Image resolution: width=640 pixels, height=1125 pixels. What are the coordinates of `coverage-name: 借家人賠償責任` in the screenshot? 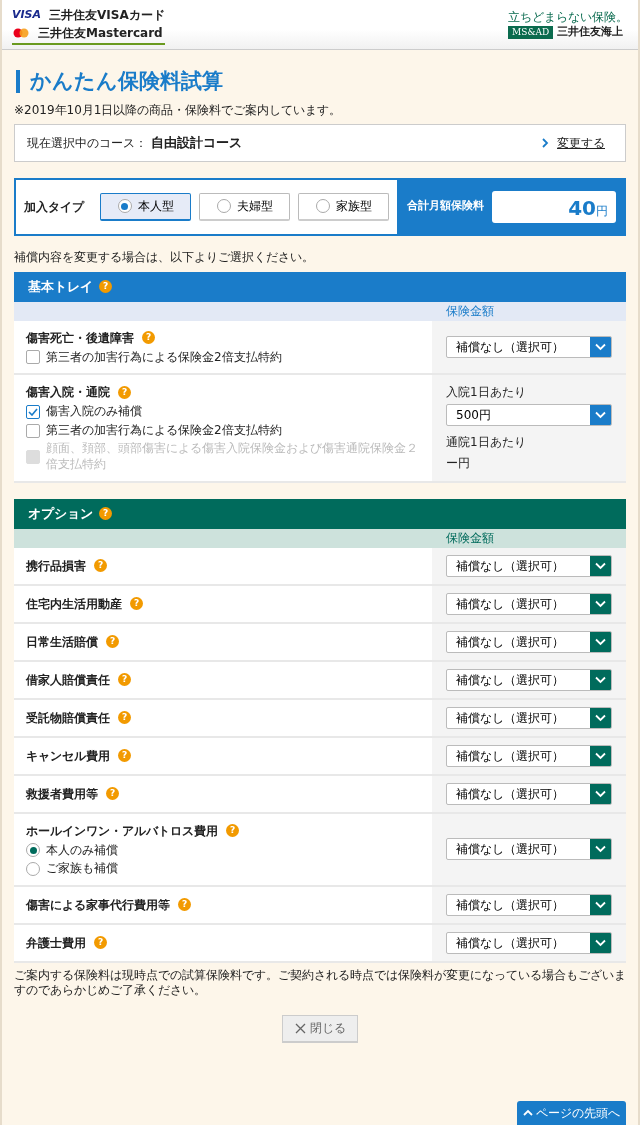 It's located at (68, 680).